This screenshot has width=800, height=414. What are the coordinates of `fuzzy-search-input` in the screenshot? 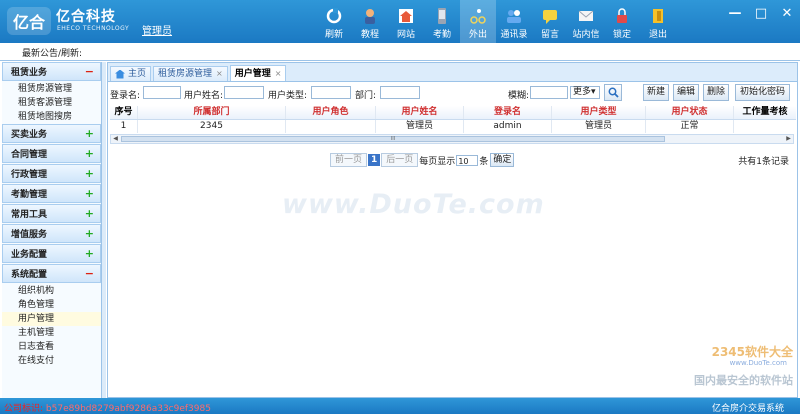 It's located at (549, 92).